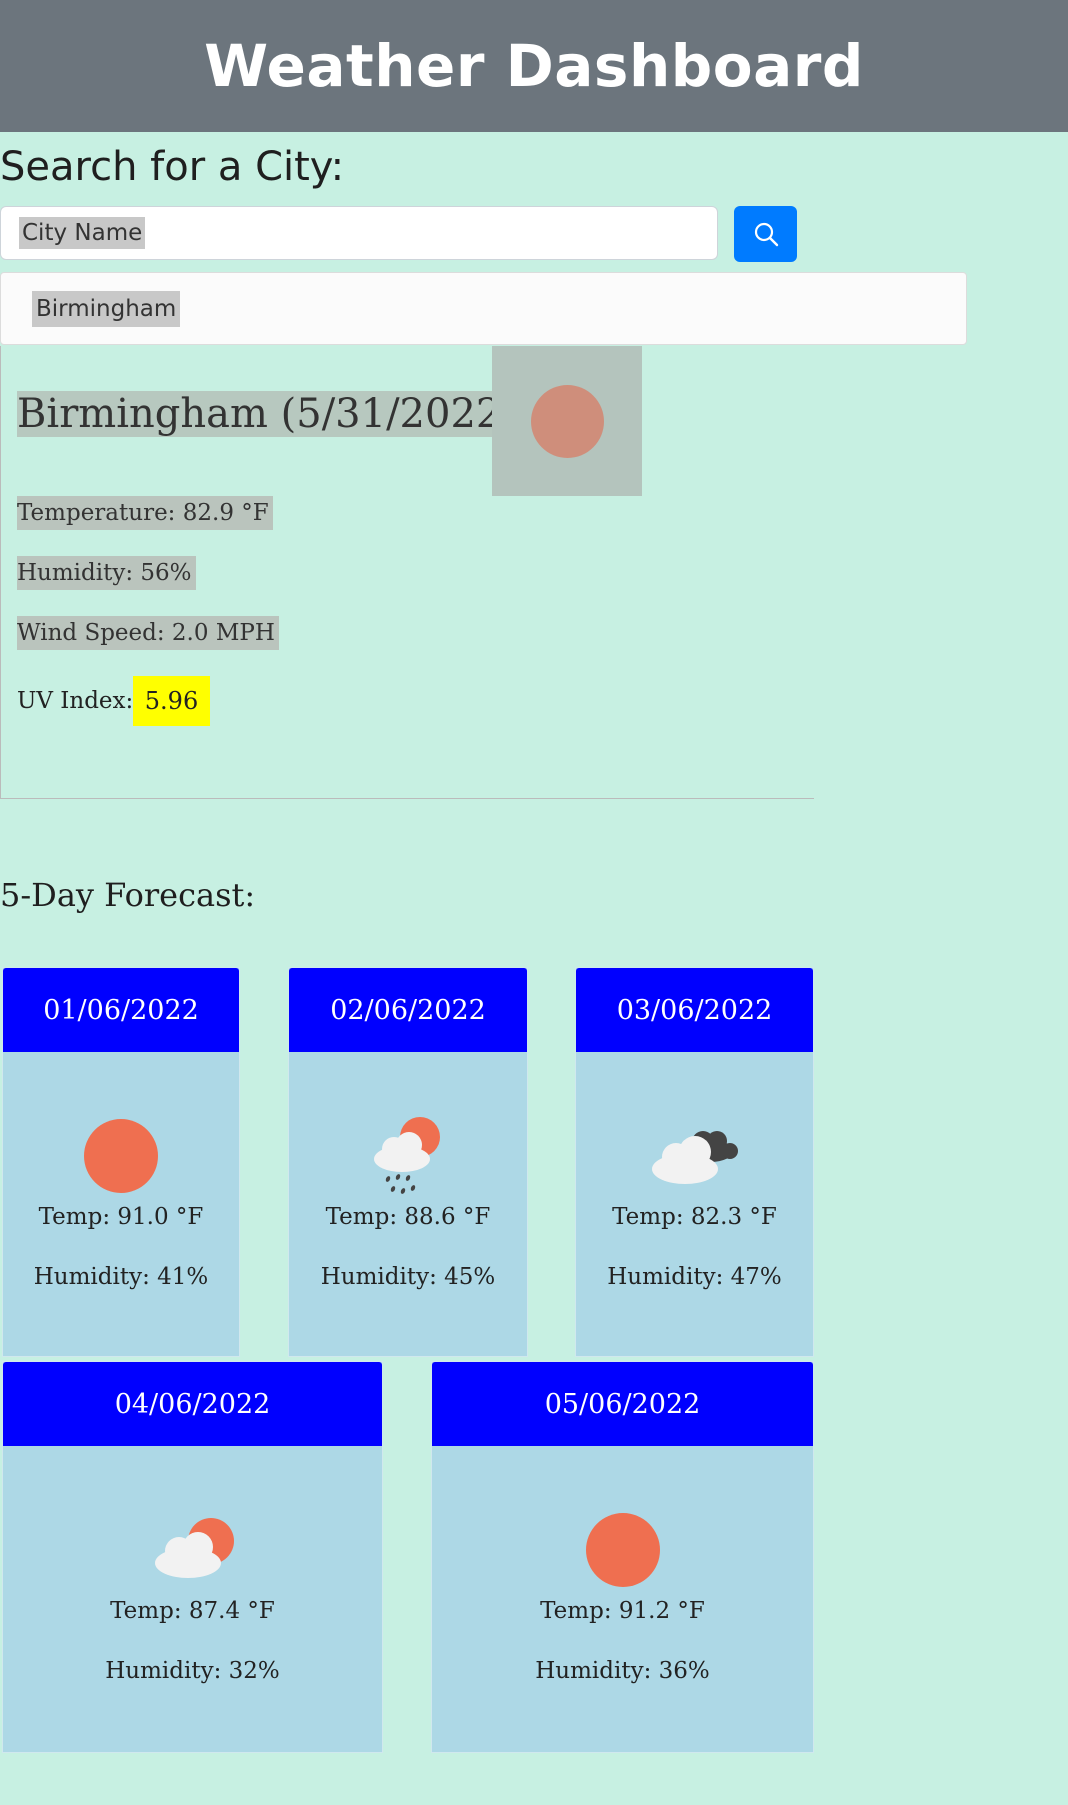 The width and height of the screenshot is (1068, 1805). I want to click on forecast-card: 04/06/2022 Temp: 87.4 °F Humidity: 32%, so click(192, 1557).